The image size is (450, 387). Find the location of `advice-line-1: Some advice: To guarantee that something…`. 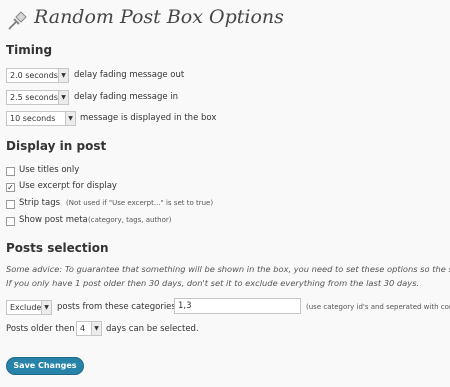

advice-line-1: Some advice: To guarantee that something… is located at coordinates (228, 269).